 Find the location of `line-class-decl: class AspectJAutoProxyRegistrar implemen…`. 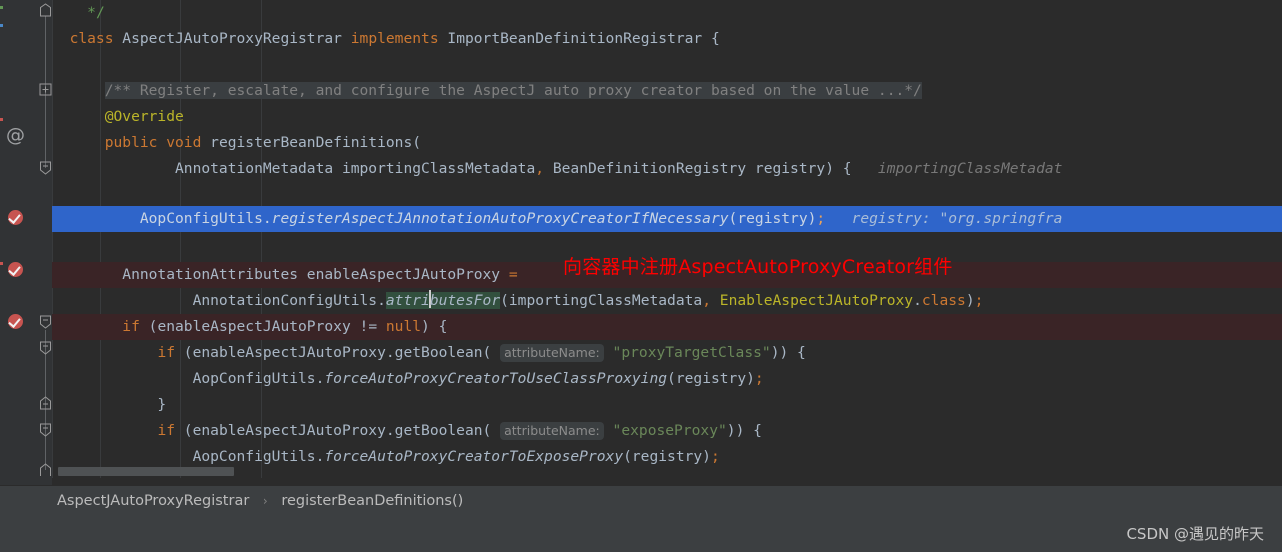

line-class-decl: class AspectJAutoProxyRegistrar implemen… is located at coordinates (667, 39).